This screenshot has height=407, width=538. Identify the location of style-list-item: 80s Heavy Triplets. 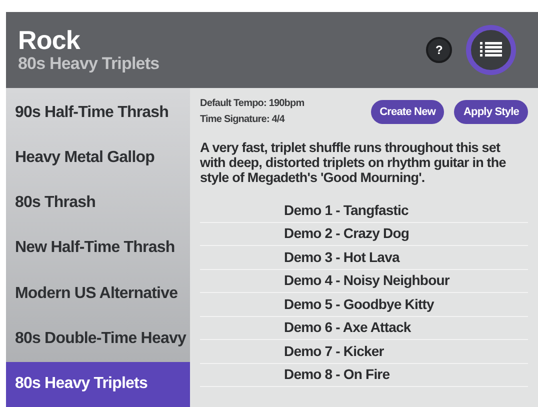
(98, 384).